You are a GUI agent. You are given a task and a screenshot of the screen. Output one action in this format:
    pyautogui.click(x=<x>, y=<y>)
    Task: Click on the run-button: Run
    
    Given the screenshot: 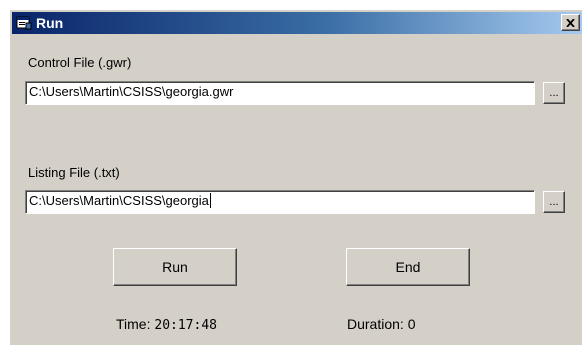 What is the action you would take?
    pyautogui.click(x=175, y=267)
    